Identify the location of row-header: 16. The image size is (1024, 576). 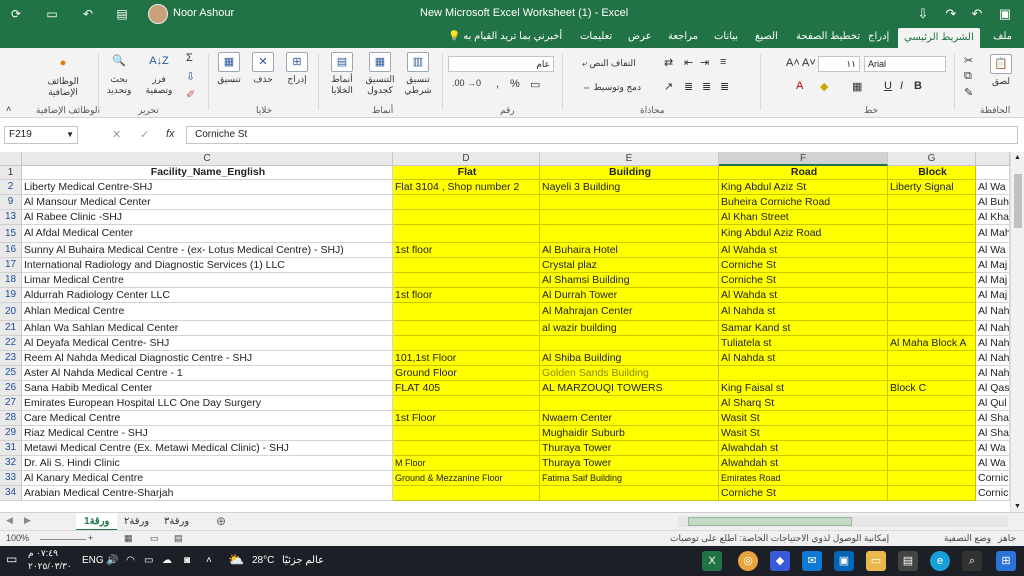
(11, 250).